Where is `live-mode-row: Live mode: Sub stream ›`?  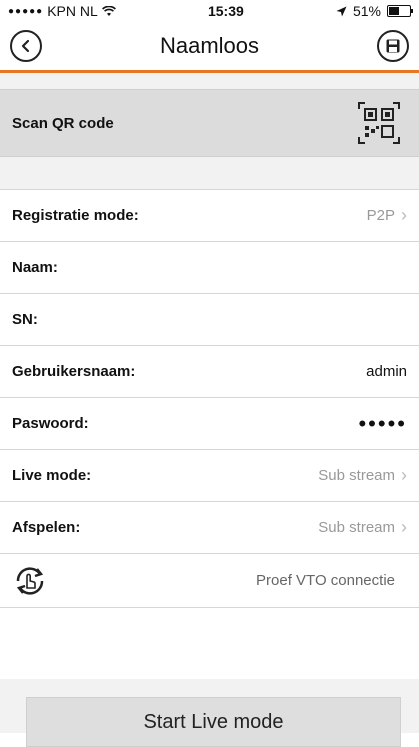
live-mode-row: Live mode: Sub stream › is located at coordinates (209, 476).